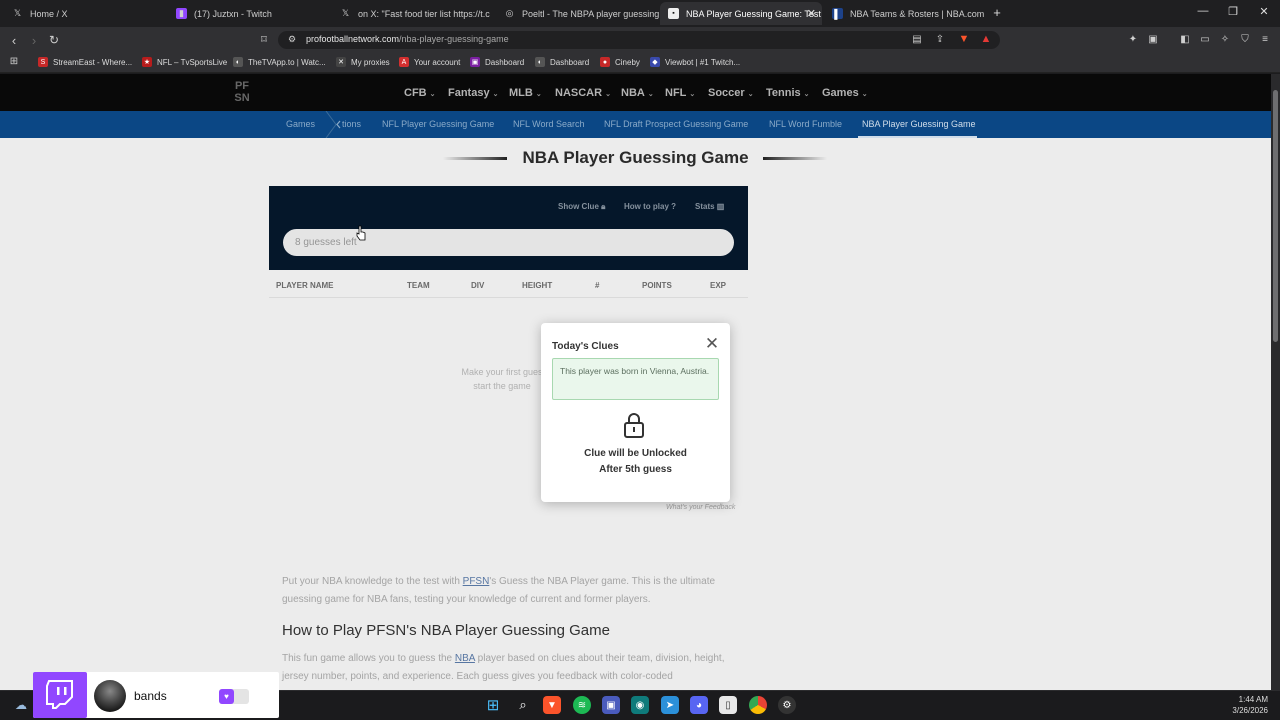 The width and height of the screenshot is (1280, 720). I want to click on avatar, so click(110, 696).